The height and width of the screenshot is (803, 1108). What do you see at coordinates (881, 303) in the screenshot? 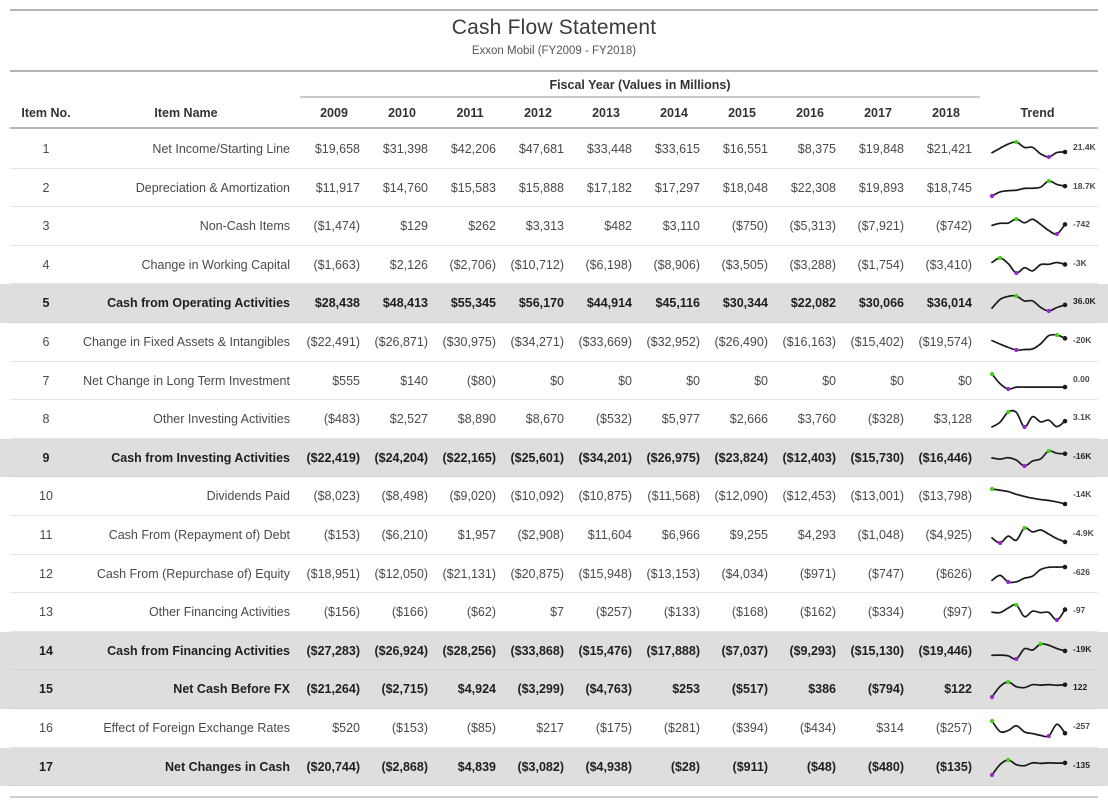
I see `cell-value-2017: $30,066` at bounding box center [881, 303].